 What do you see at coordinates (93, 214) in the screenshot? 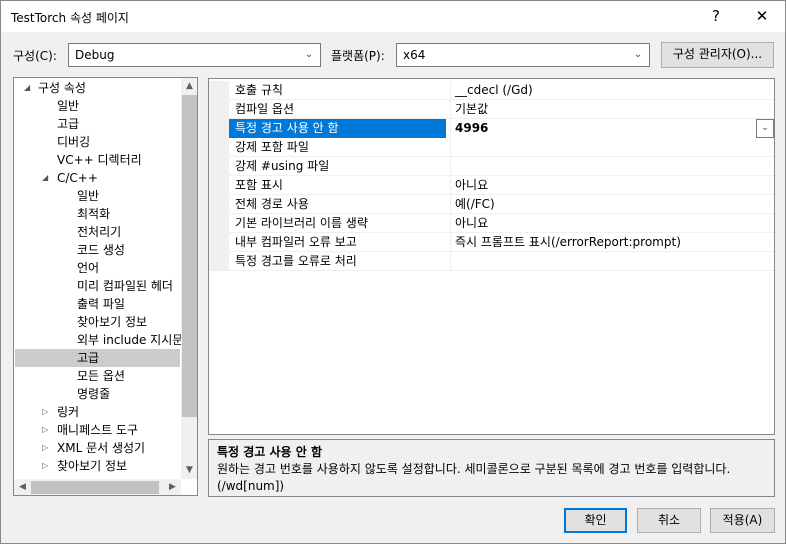
I see `tree-item-cpp-optimization: 최적화` at bounding box center [93, 214].